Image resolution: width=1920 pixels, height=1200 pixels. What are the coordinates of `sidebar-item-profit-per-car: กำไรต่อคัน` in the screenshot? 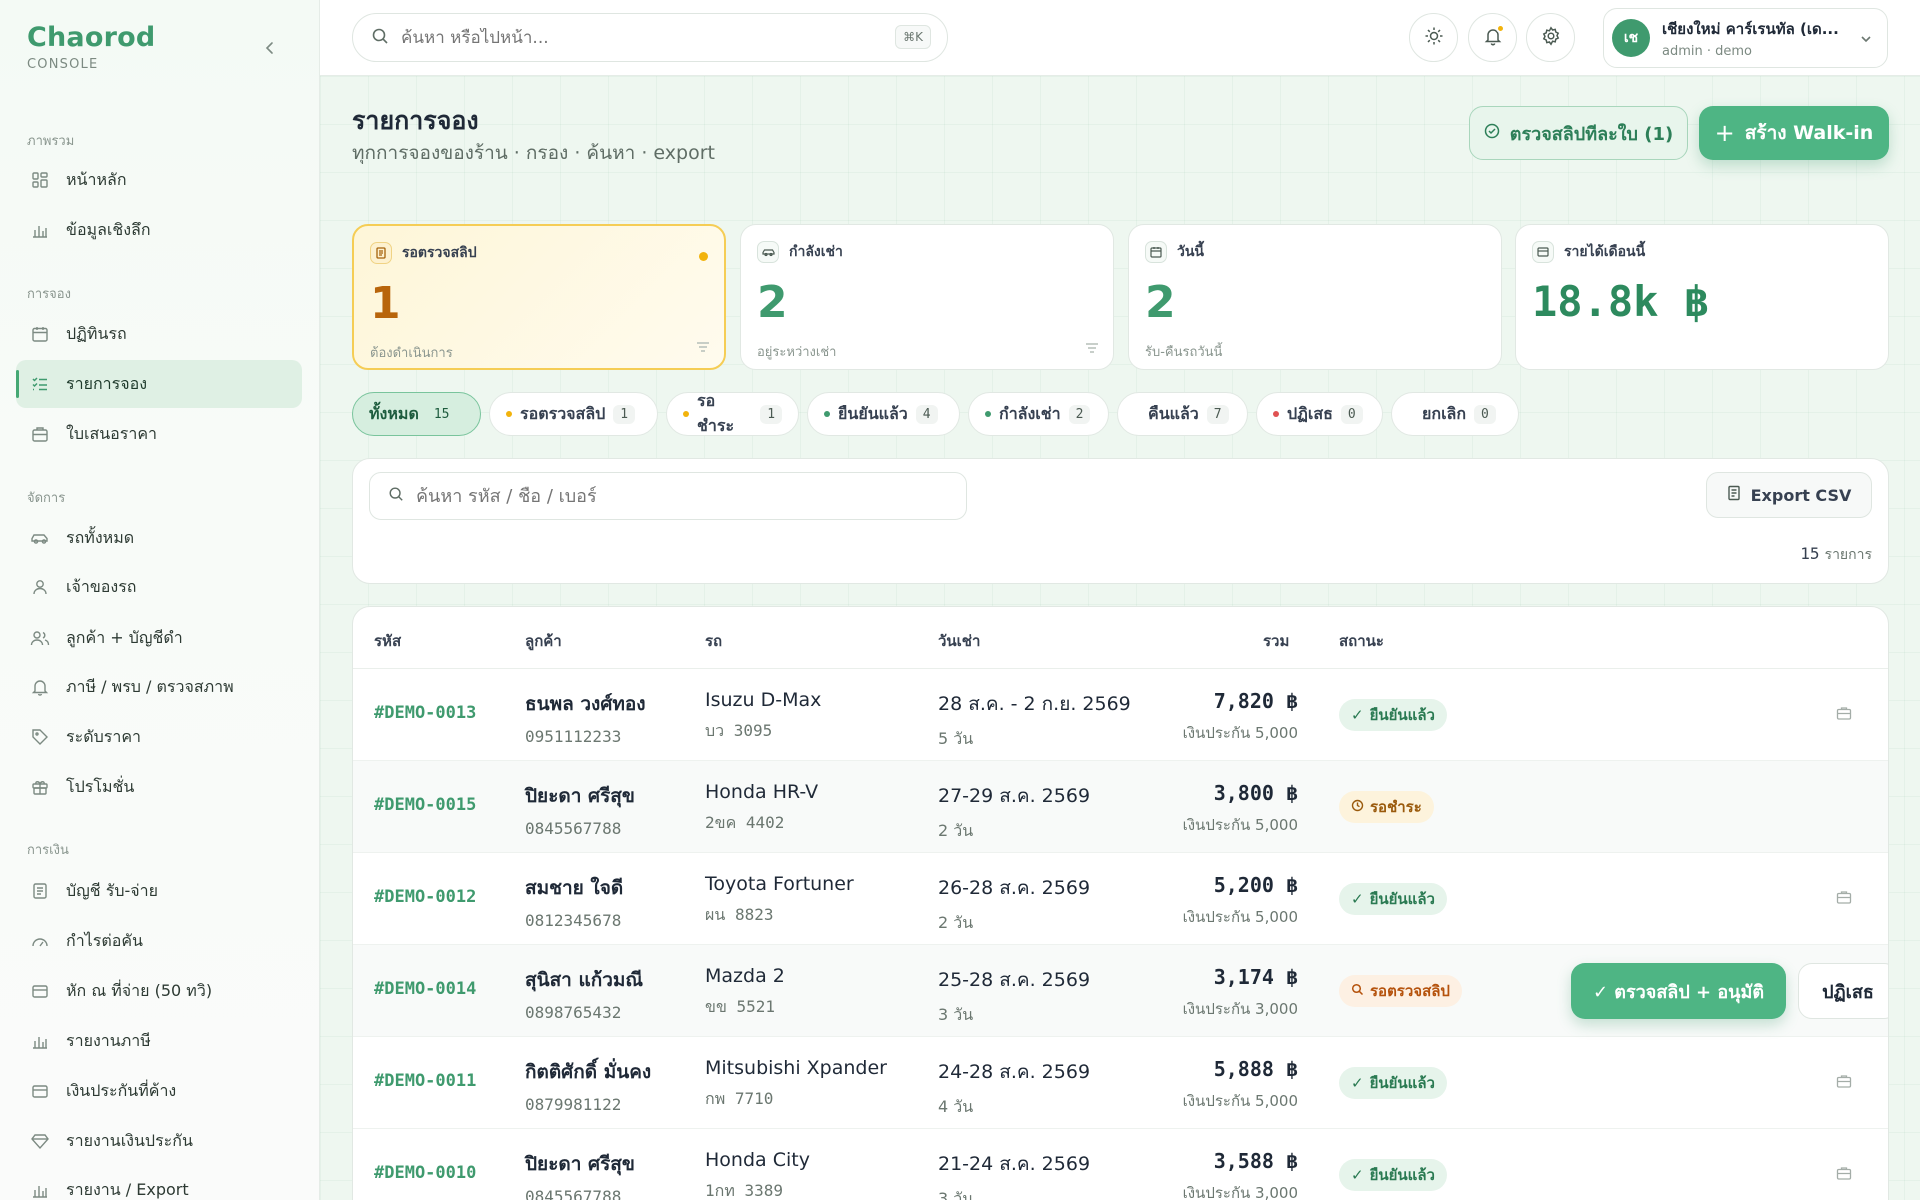 It's located at (159, 941).